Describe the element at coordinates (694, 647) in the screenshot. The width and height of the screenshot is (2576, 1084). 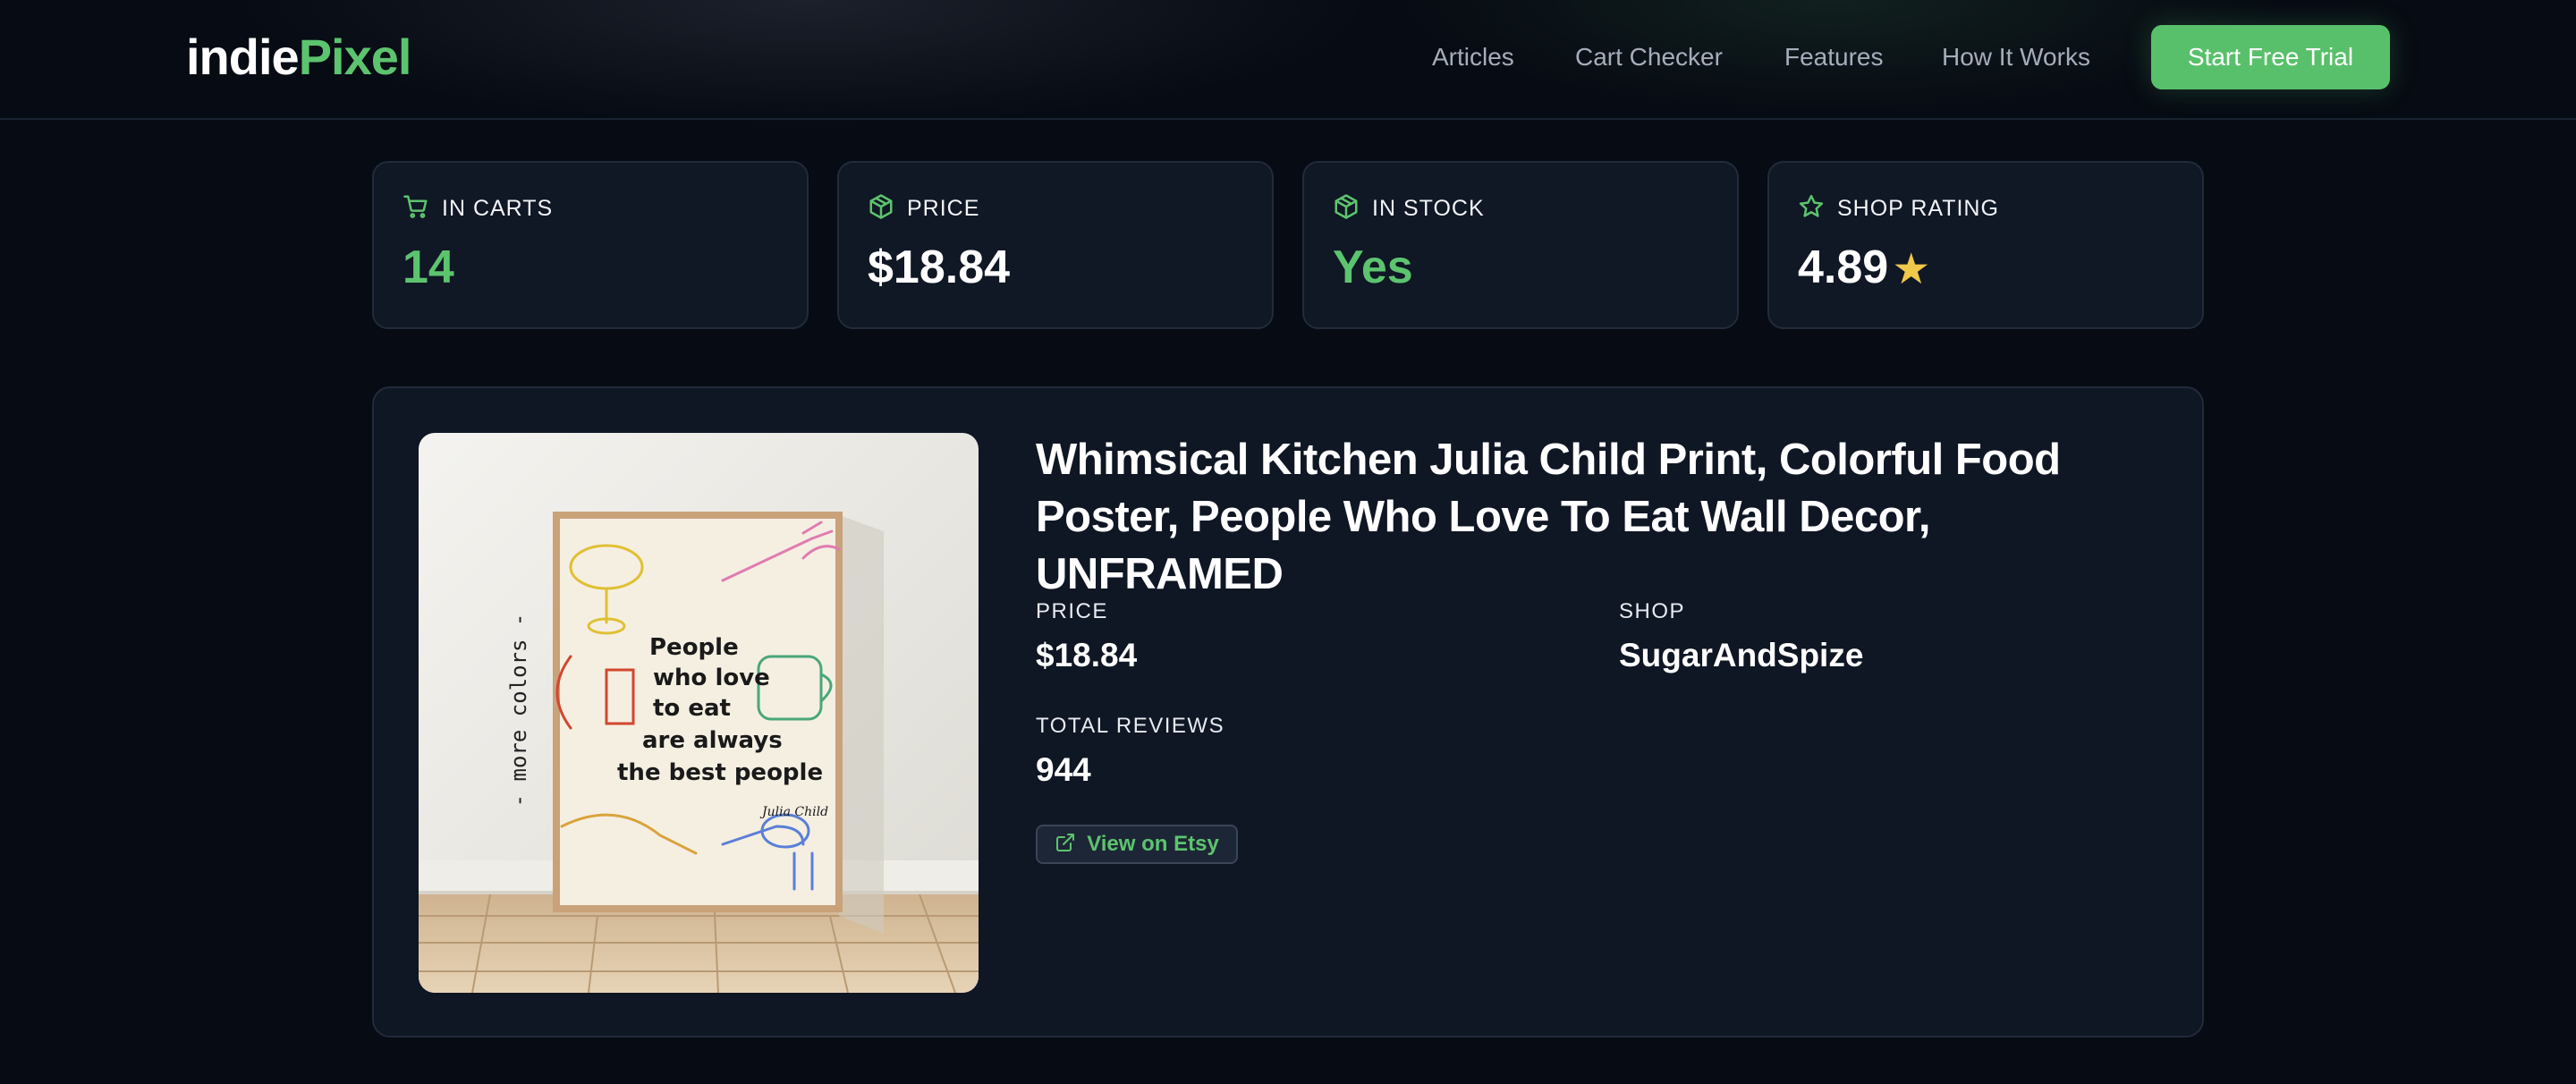
I see `poster-line-1: People` at that location.